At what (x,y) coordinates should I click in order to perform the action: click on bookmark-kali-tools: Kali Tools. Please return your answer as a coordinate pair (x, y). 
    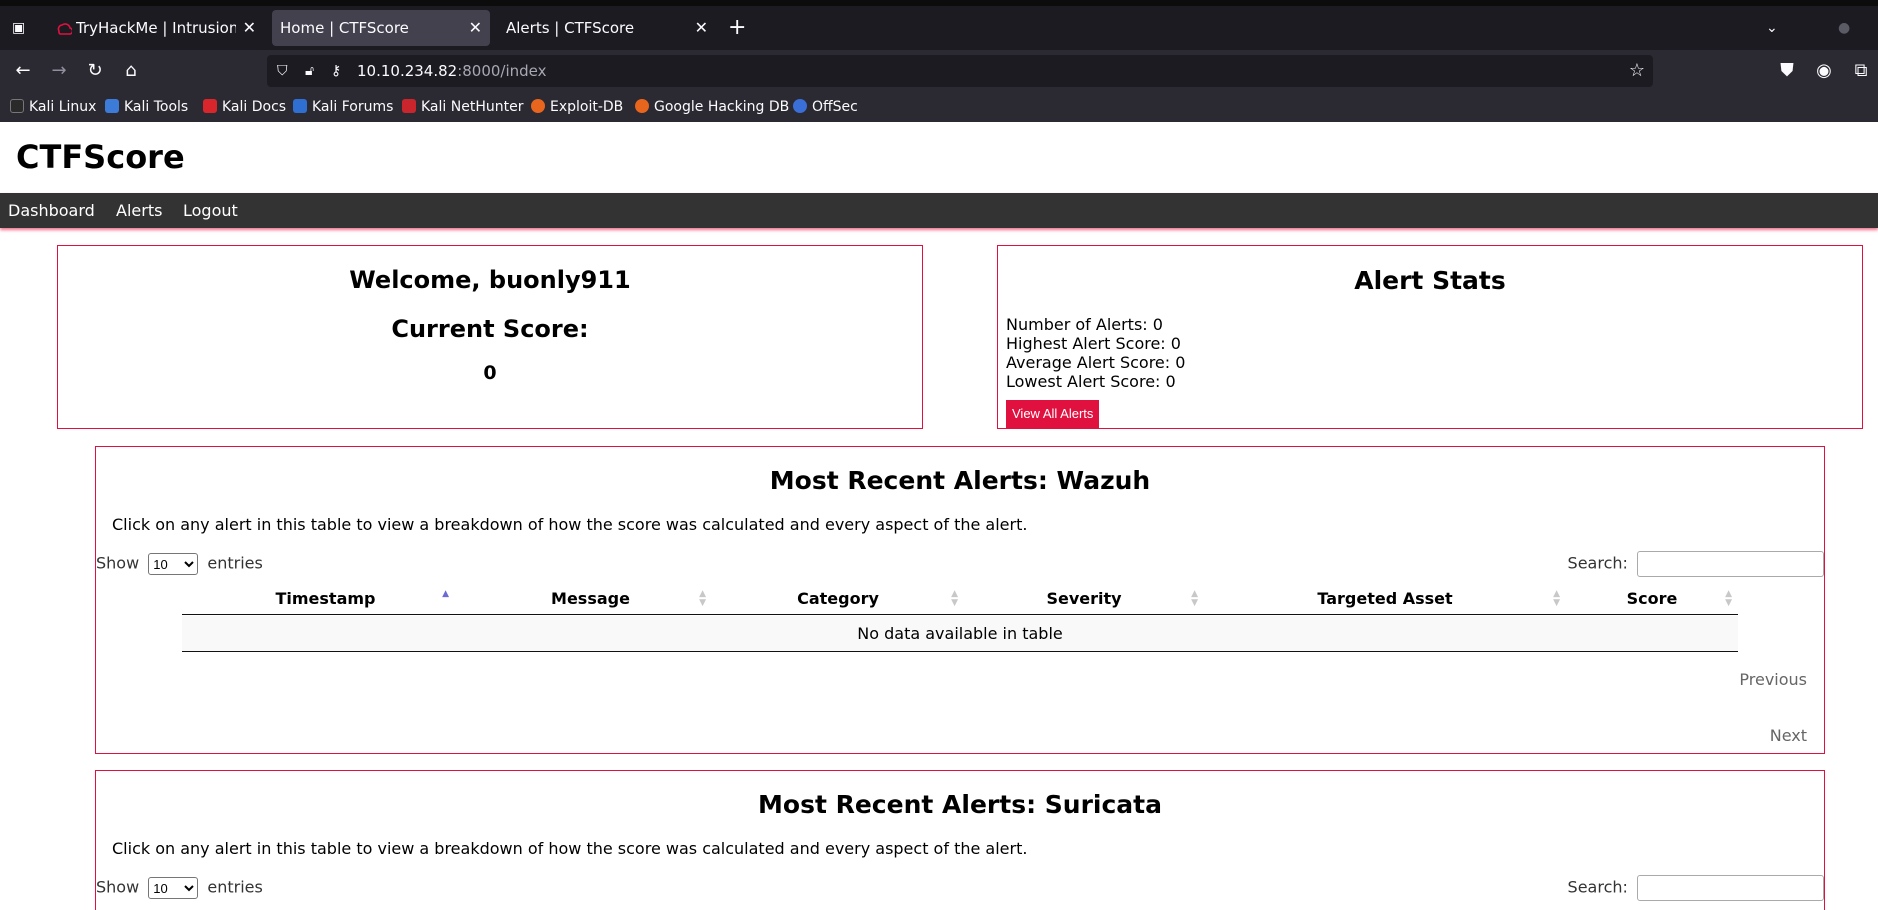
    Looking at the image, I should click on (146, 107).